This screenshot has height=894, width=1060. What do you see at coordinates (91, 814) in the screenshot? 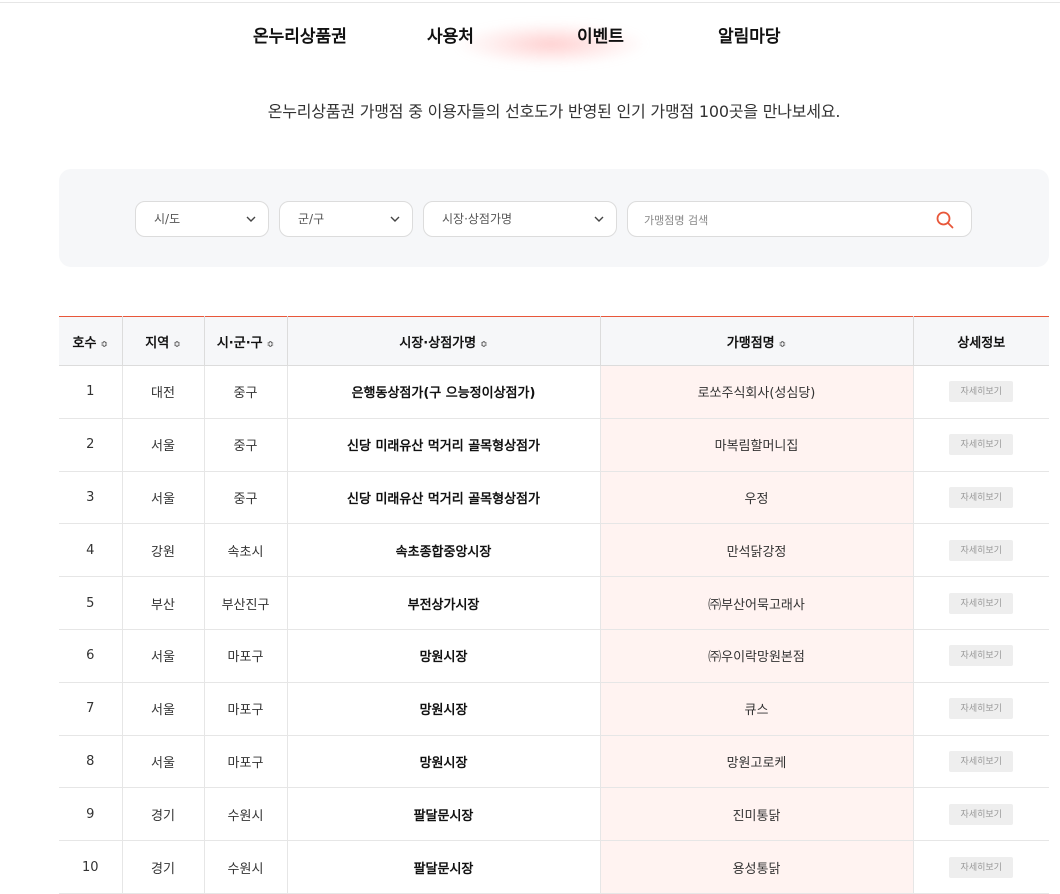
I see `cell-no: 9` at bounding box center [91, 814].